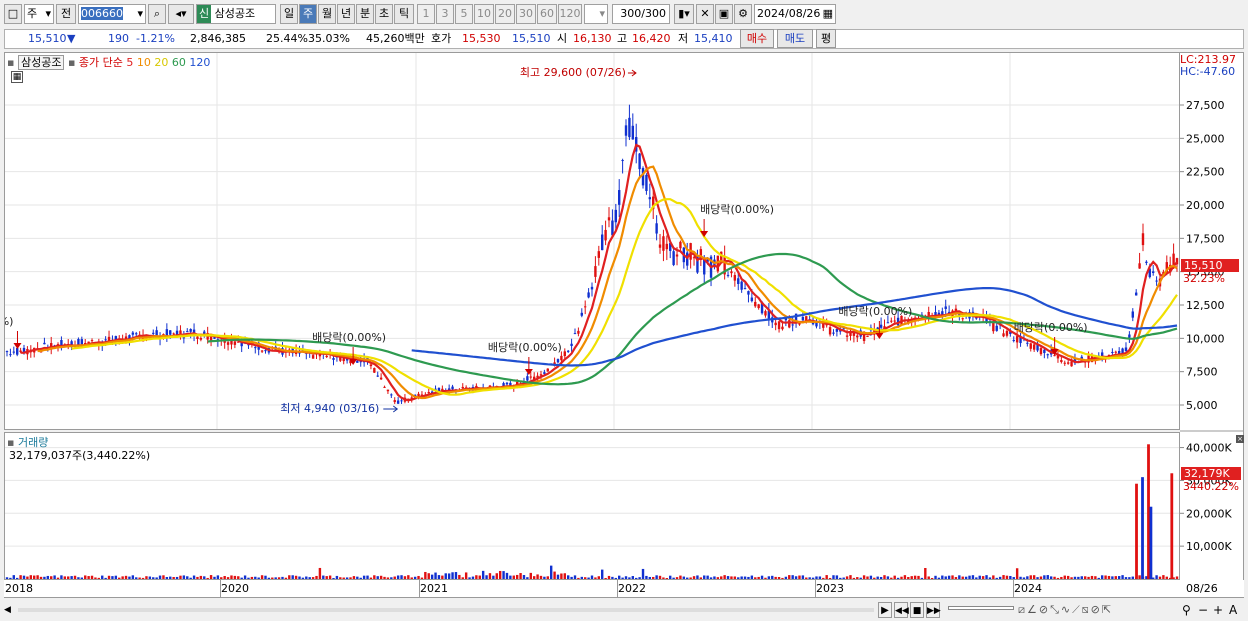 Image resolution: width=1248 pixels, height=621 pixels. I want to click on minus-icon: −, so click(1203, 610).